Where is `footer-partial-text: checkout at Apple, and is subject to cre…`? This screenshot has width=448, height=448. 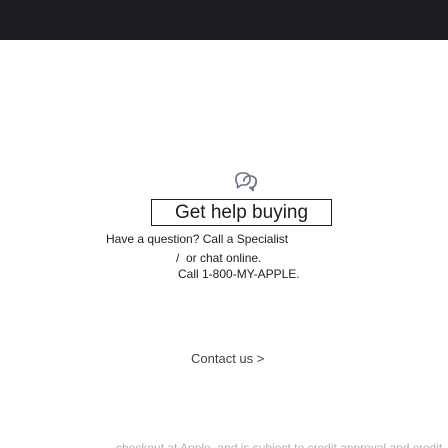
footer-partial-text: checkout at Apple, and is subject to cre… is located at coordinates (281, 445).